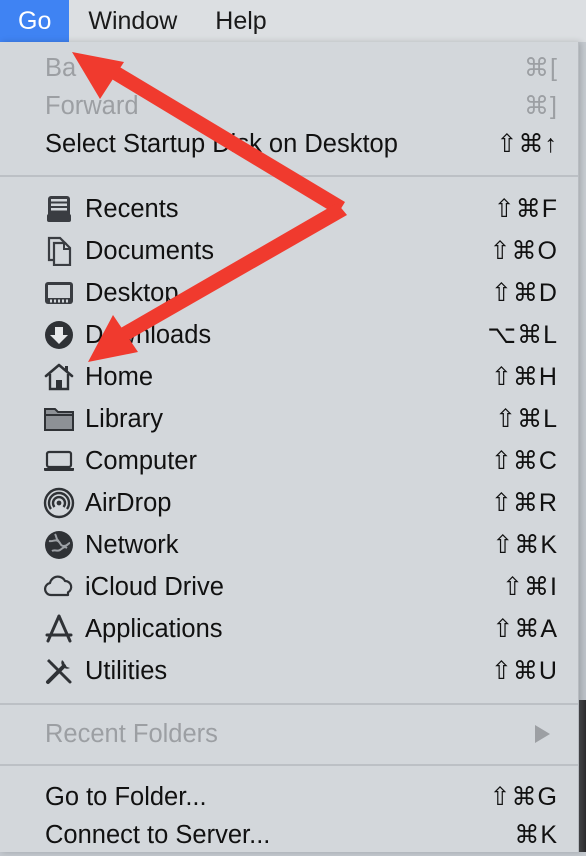 The image size is (586, 856). I want to click on menu-item-shortcut: ⌘], so click(541, 106).